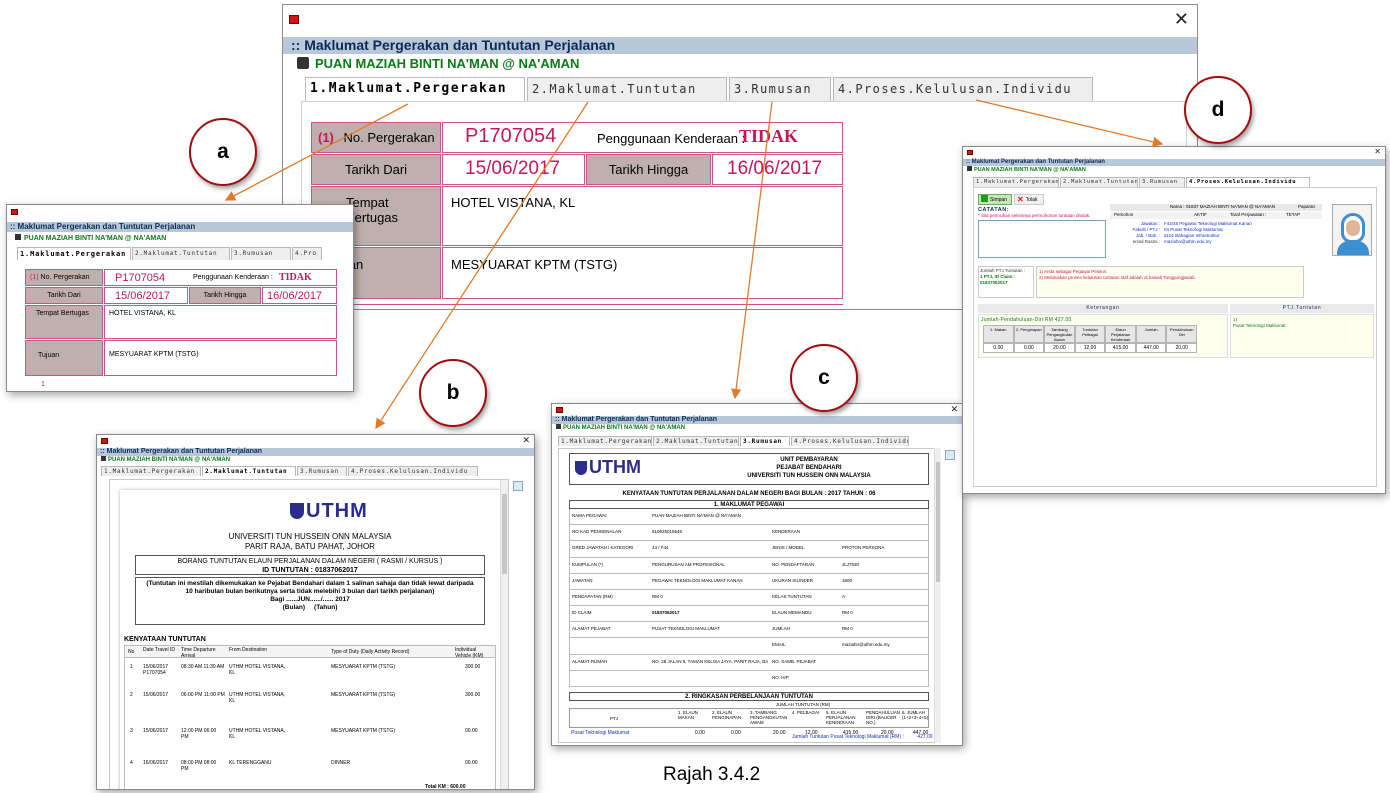 Image resolution: width=1390 pixels, height=793 pixels. I want to click on section-1-title: 1. MAKLUMAT PEGAWAI, so click(749, 504).